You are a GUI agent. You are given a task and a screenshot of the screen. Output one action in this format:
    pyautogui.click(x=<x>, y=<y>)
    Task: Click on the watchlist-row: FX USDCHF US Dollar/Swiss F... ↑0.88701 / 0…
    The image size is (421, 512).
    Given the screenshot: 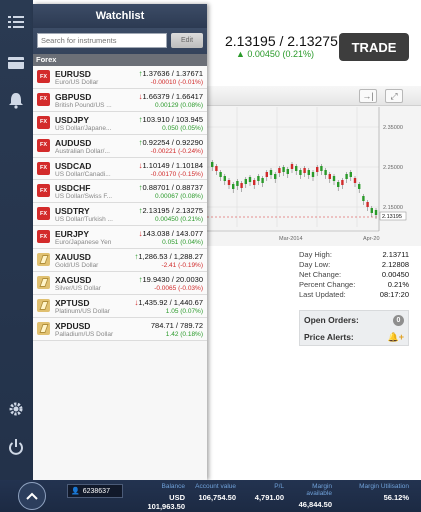 What is the action you would take?
    pyautogui.click(x=120, y=192)
    